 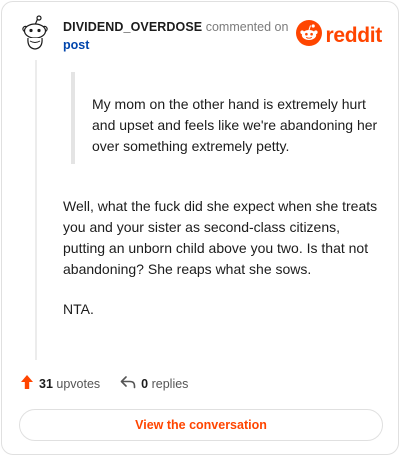 I want to click on reddit-logo-icon, so click(x=309, y=35).